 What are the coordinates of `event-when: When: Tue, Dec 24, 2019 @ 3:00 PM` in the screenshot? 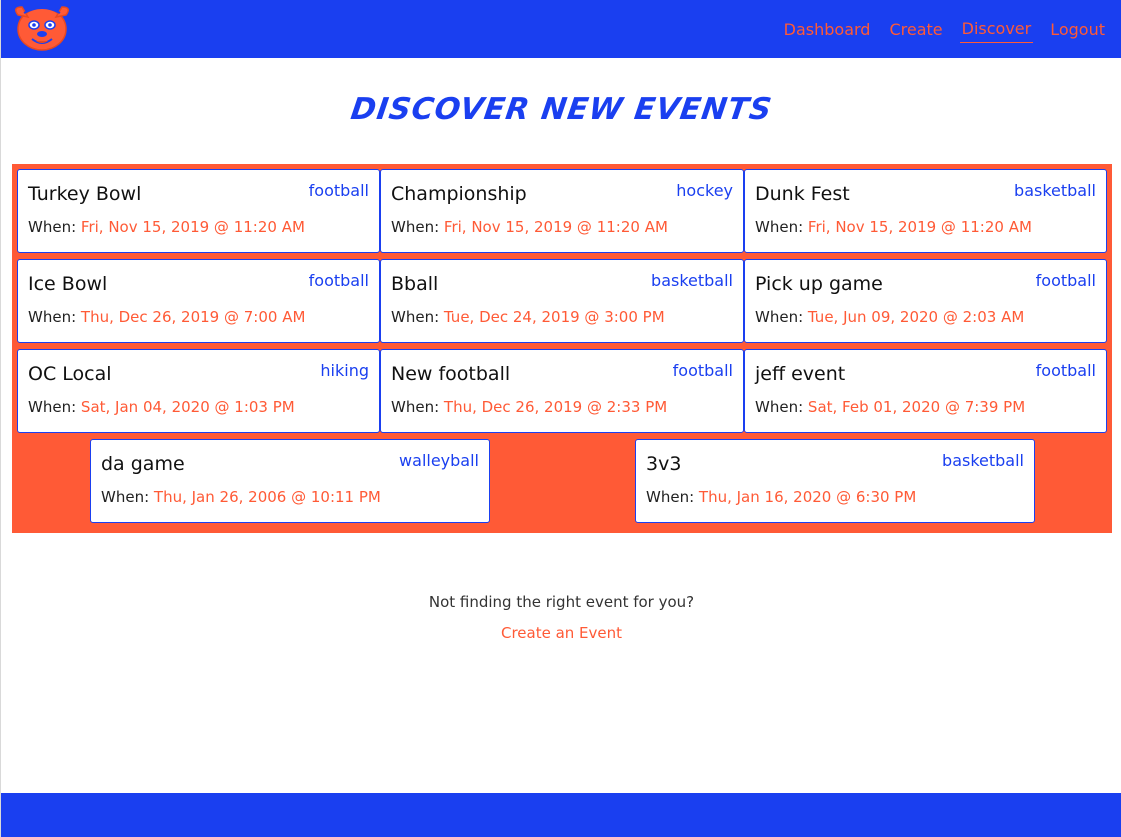 It's located at (528, 317).